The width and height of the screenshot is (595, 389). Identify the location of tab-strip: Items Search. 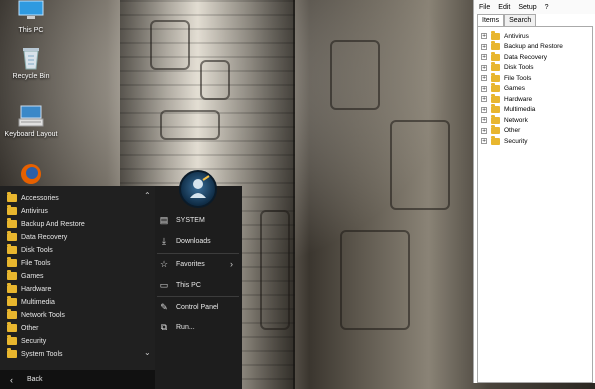
(507, 20).